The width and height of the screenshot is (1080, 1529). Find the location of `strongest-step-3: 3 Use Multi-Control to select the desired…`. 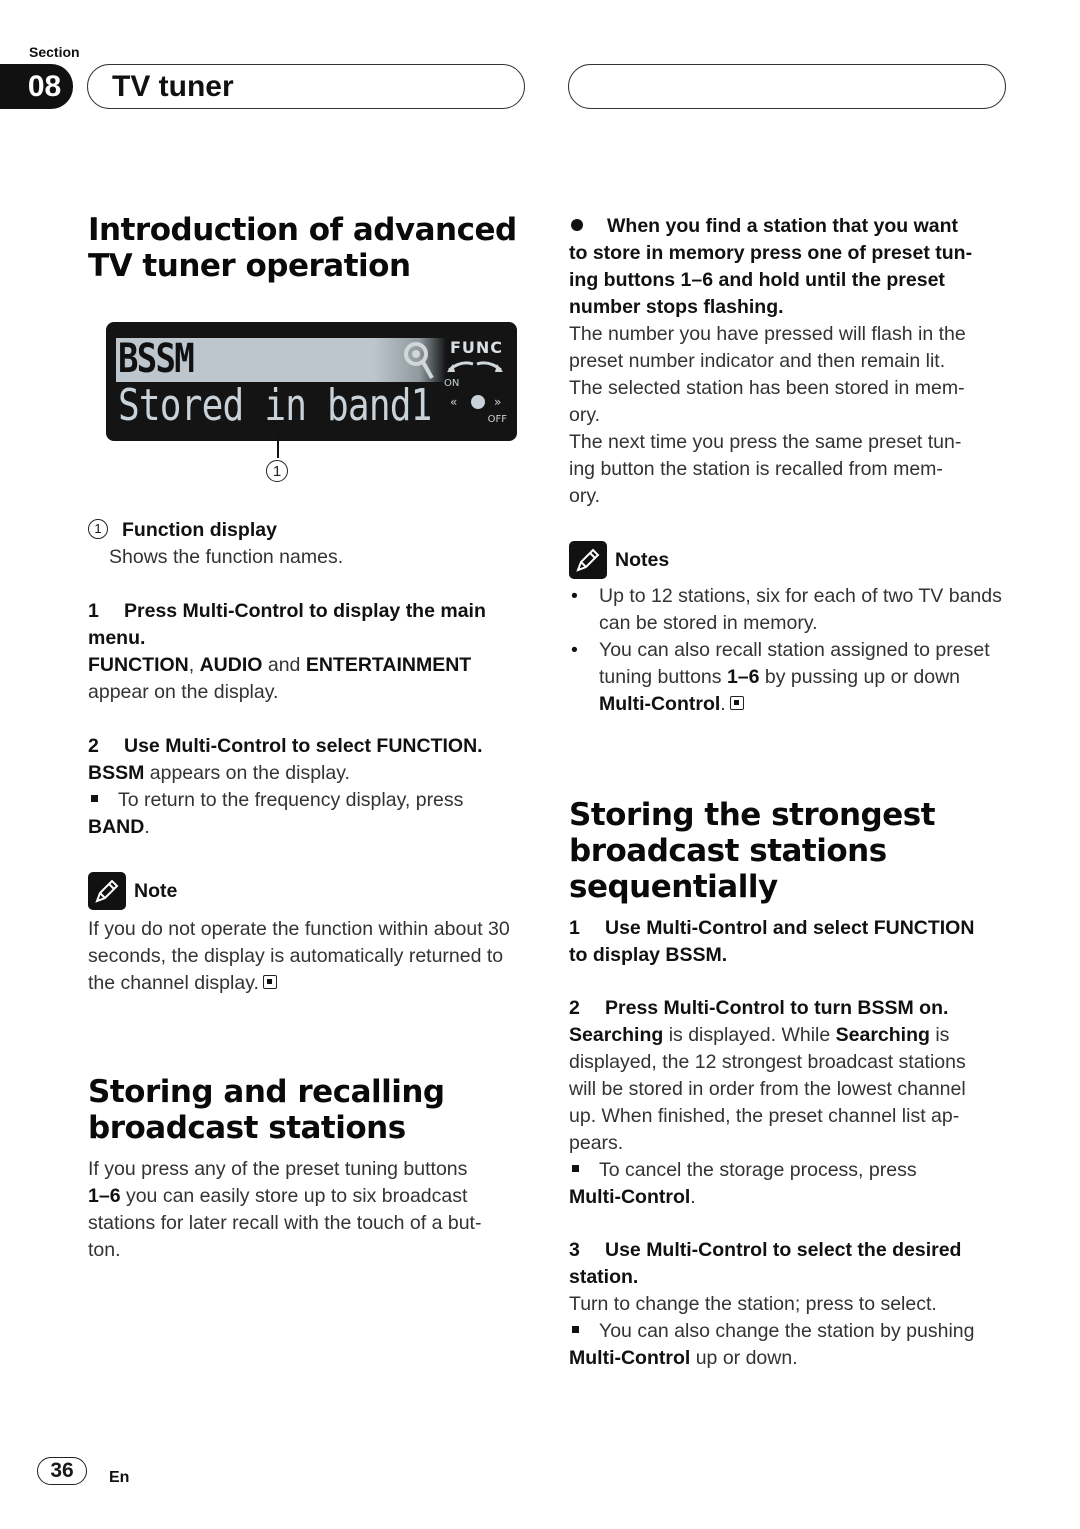

strongest-step-3: 3 Use Multi-Control to select the desired… is located at coordinates (791, 1304).